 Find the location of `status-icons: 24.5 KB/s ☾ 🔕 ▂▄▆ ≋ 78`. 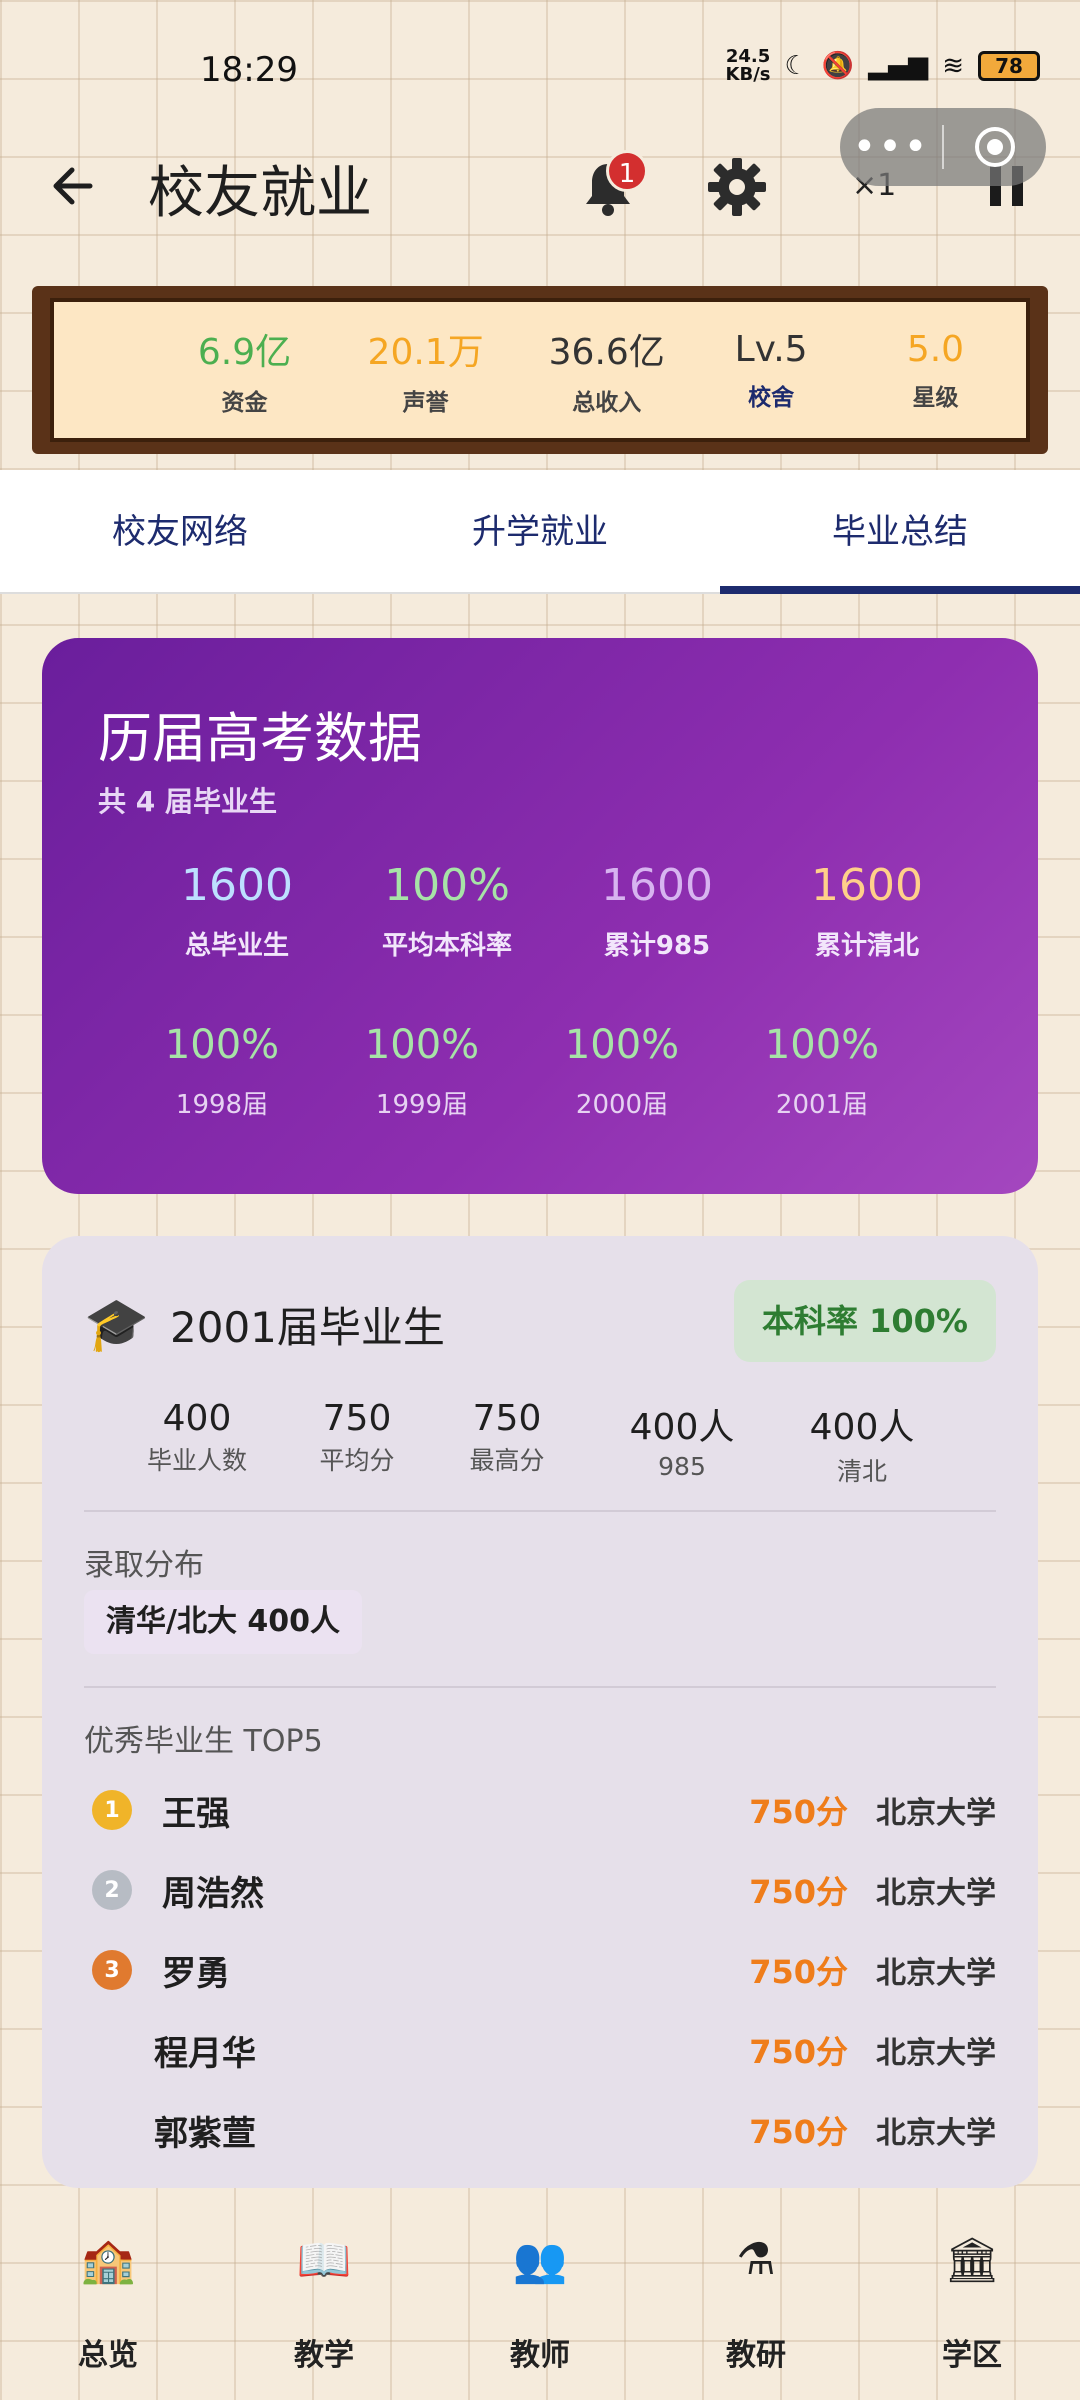

status-icons: 24.5 KB/s ☾ 🔕 ▂▄▆ ≋ 78 is located at coordinates (883, 66).